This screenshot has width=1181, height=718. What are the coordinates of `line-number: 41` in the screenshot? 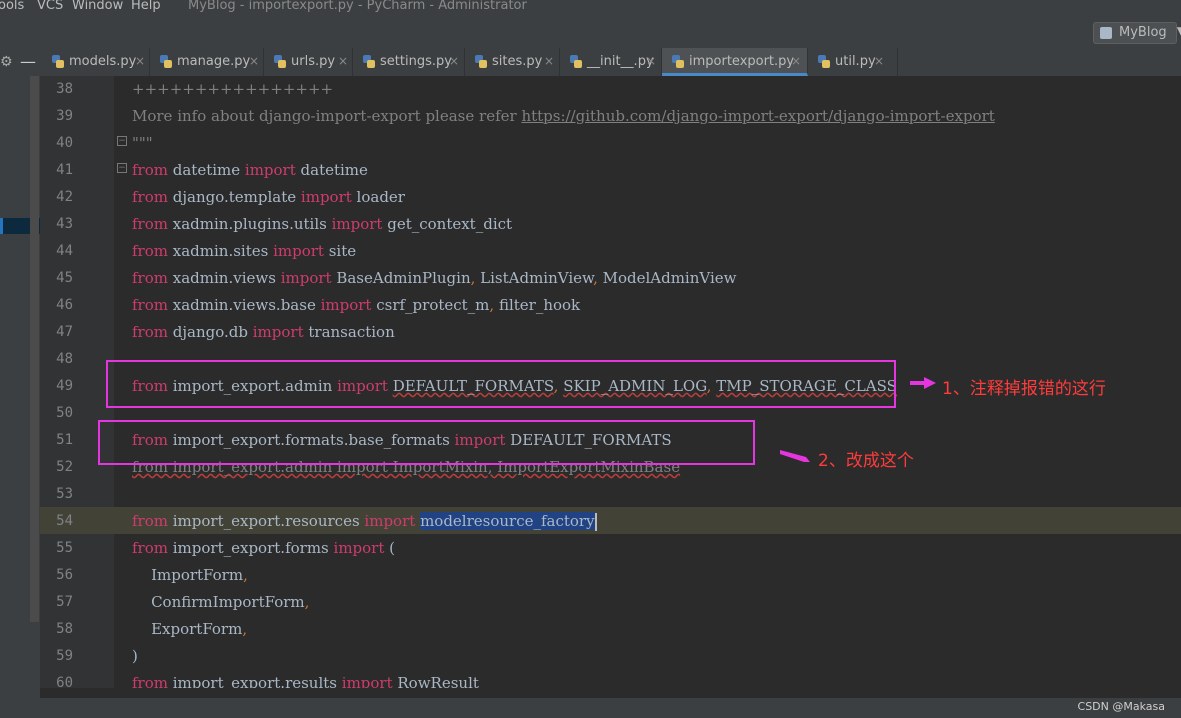 It's located at (64, 170).